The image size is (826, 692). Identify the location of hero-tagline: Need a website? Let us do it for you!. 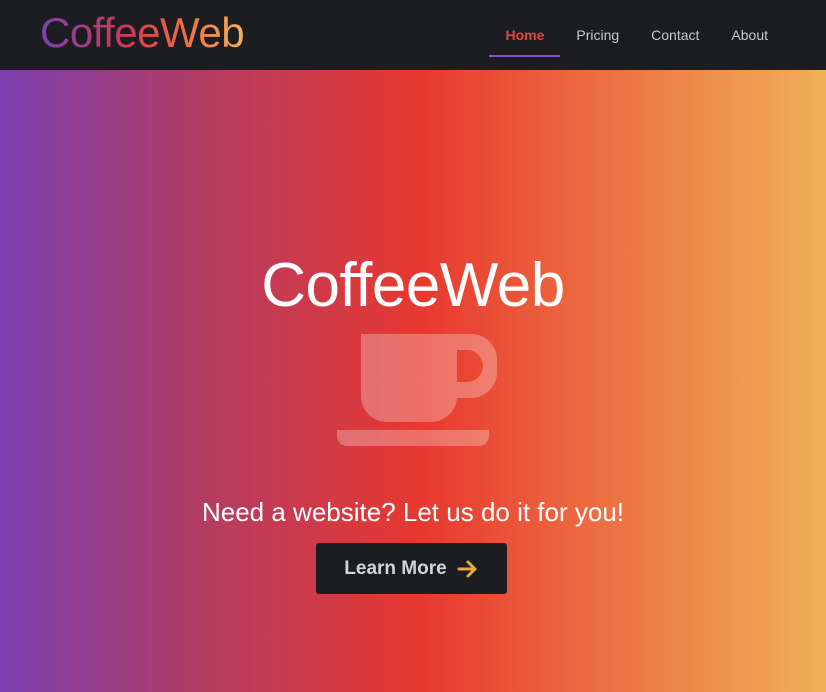
(413, 512).